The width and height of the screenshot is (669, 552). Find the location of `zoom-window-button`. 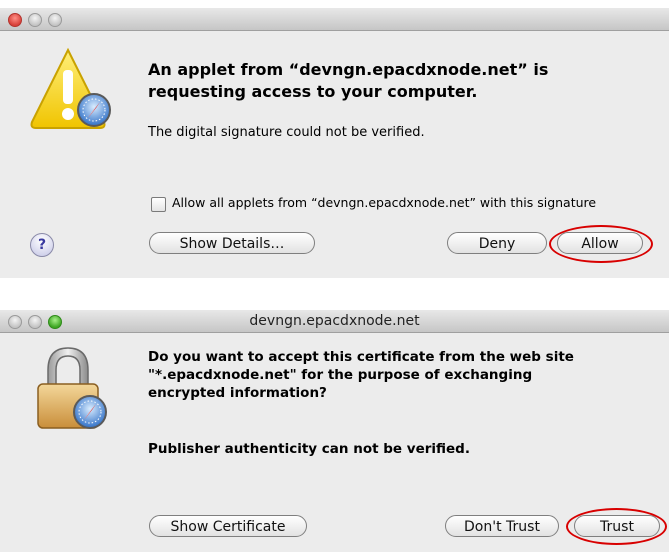

zoom-window-button is located at coordinates (55, 20).